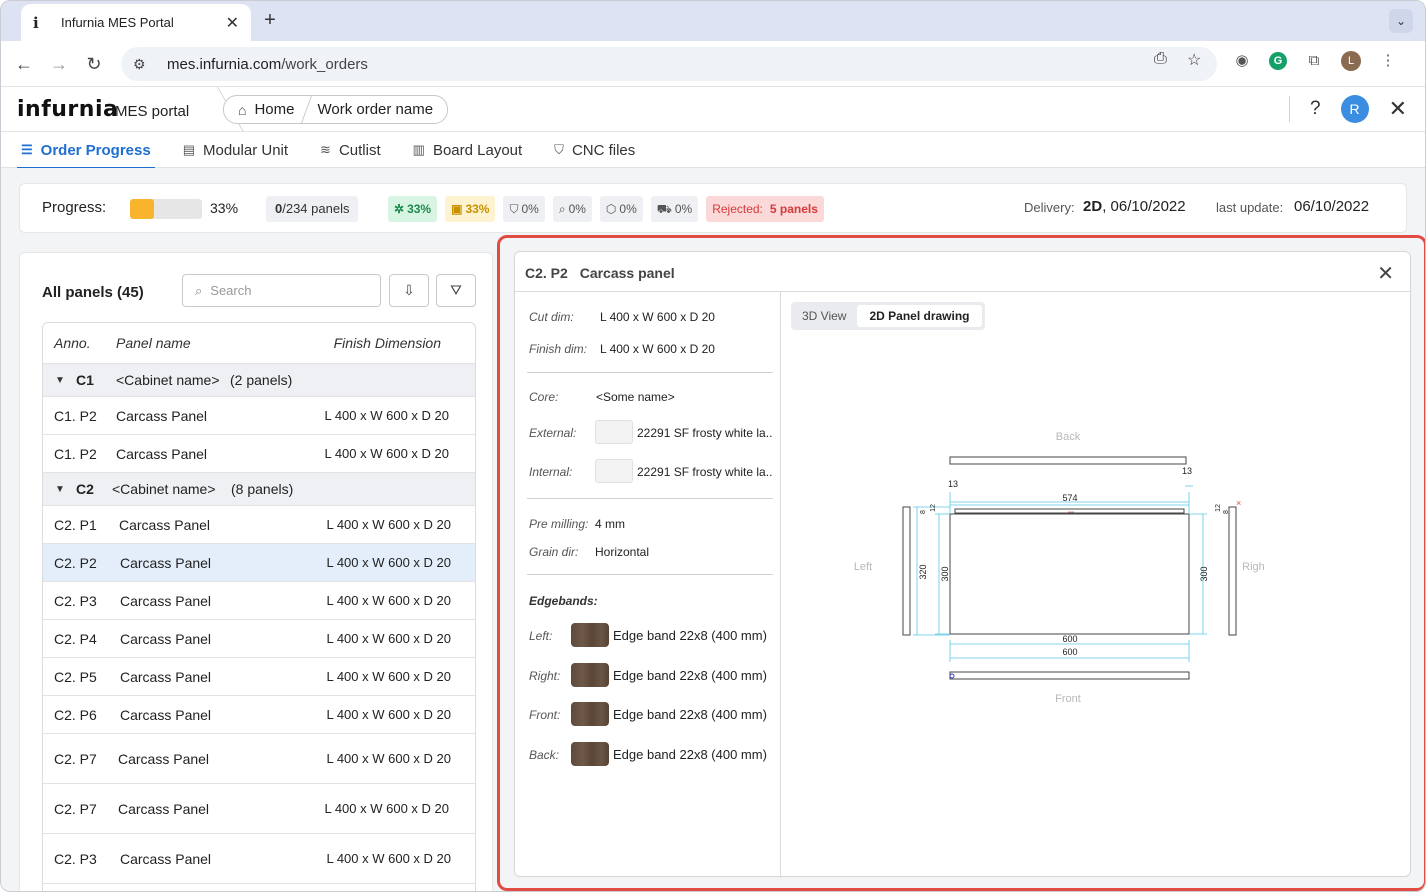 The image size is (1426, 892). I want to click on group-id: C1, so click(85, 380).